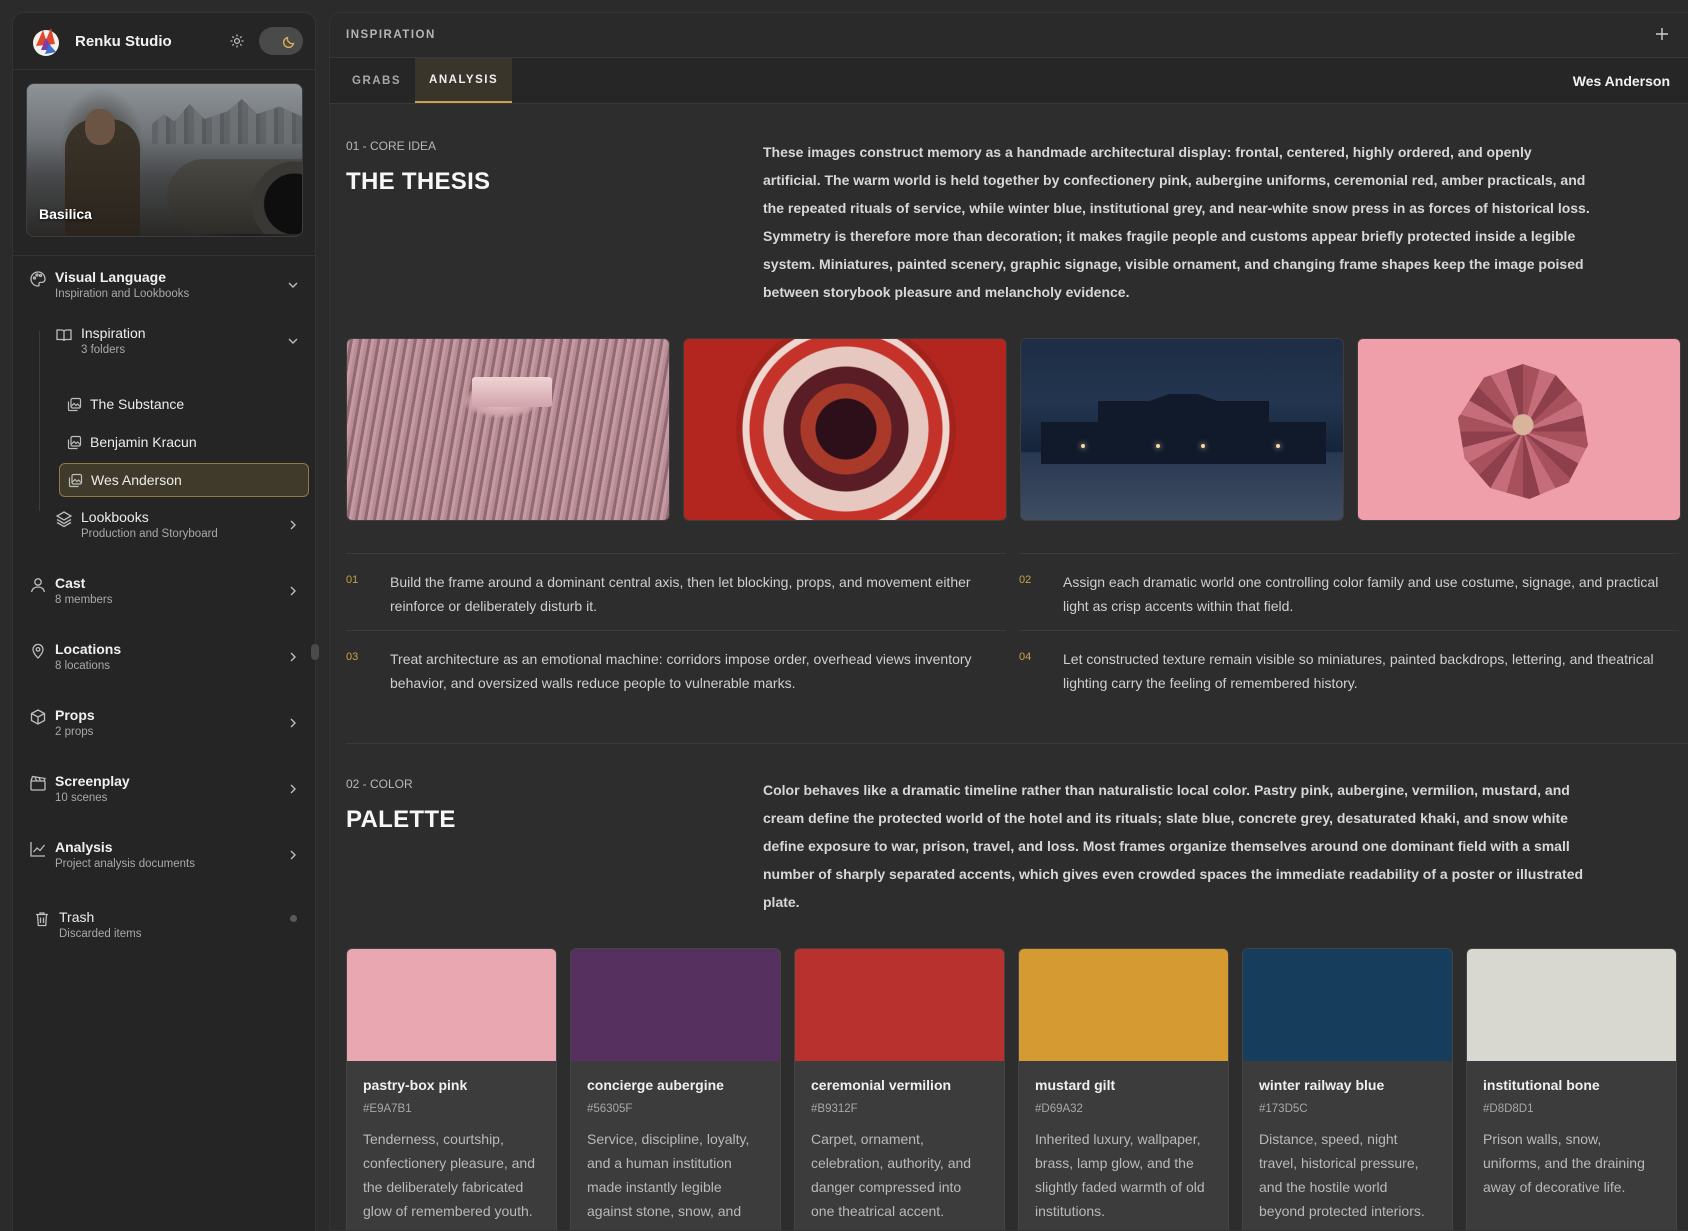  What do you see at coordinates (415, 1085) in the screenshot?
I see `swatch-name: pastry-box pink` at bounding box center [415, 1085].